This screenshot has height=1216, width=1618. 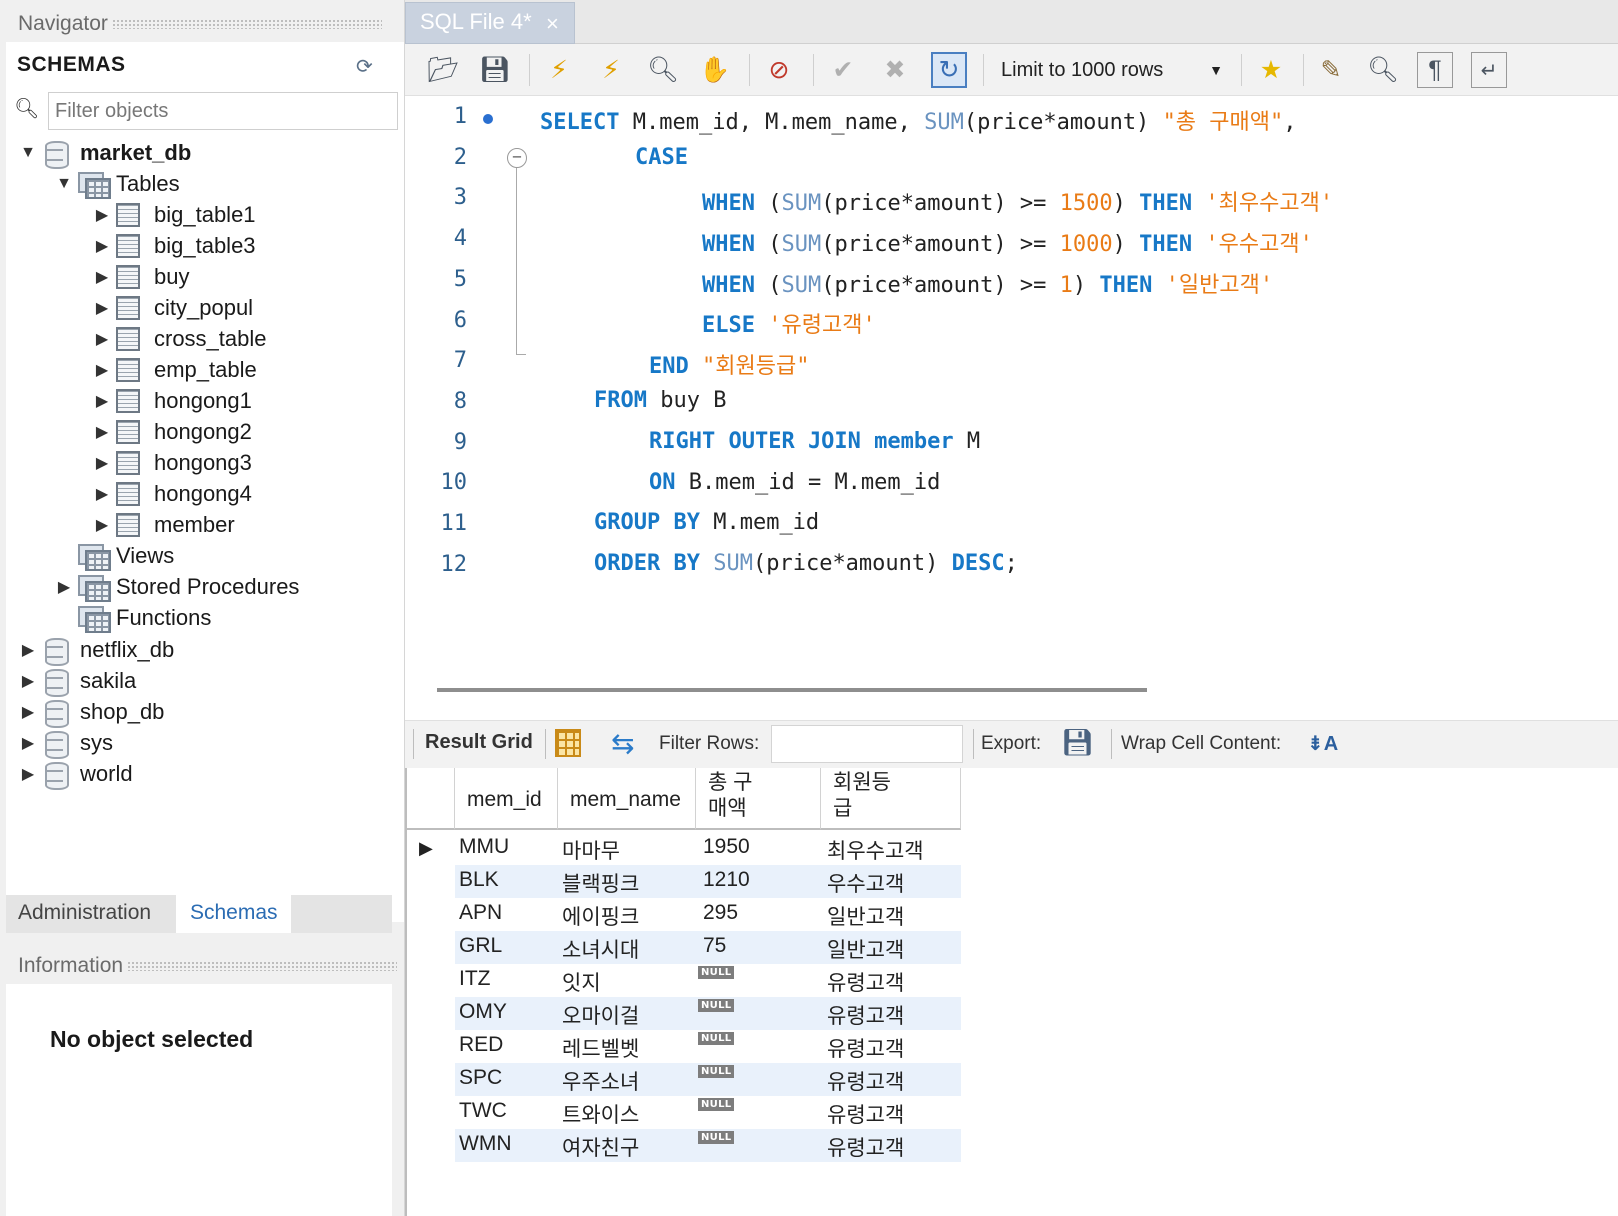 What do you see at coordinates (708, 1013) in the screenshot?
I see `table-row: OMY 오마이걸 NULL 유령고객` at bounding box center [708, 1013].